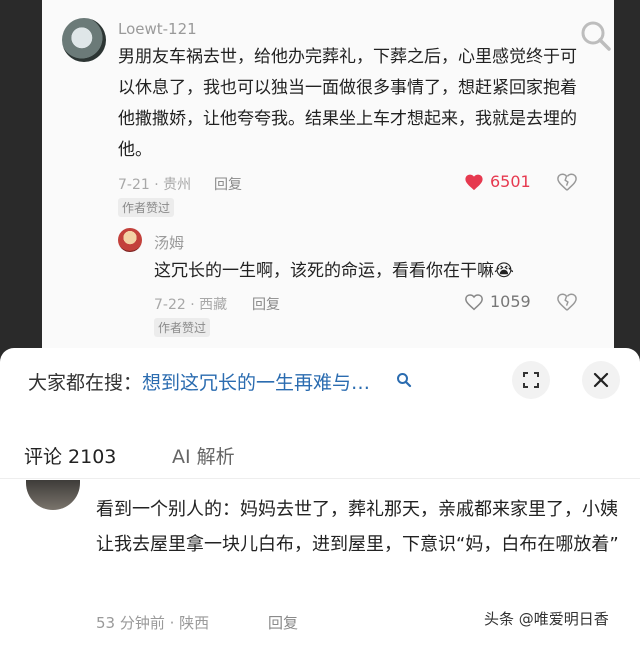 The width and height of the screenshot is (640, 646). What do you see at coordinates (155, 185) in the screenshot?
I see `comment-date-location: 7-21 · 贵州` at bounding box center [155, 185].